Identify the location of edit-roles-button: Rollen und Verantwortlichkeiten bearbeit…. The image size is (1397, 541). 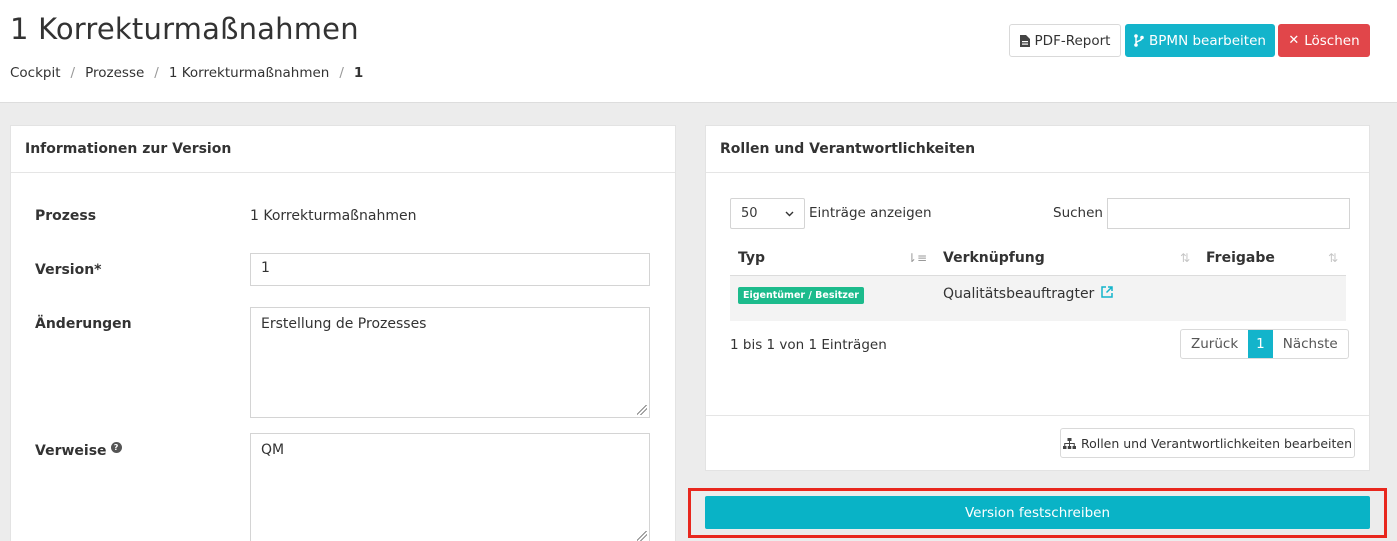
(1207, 443).